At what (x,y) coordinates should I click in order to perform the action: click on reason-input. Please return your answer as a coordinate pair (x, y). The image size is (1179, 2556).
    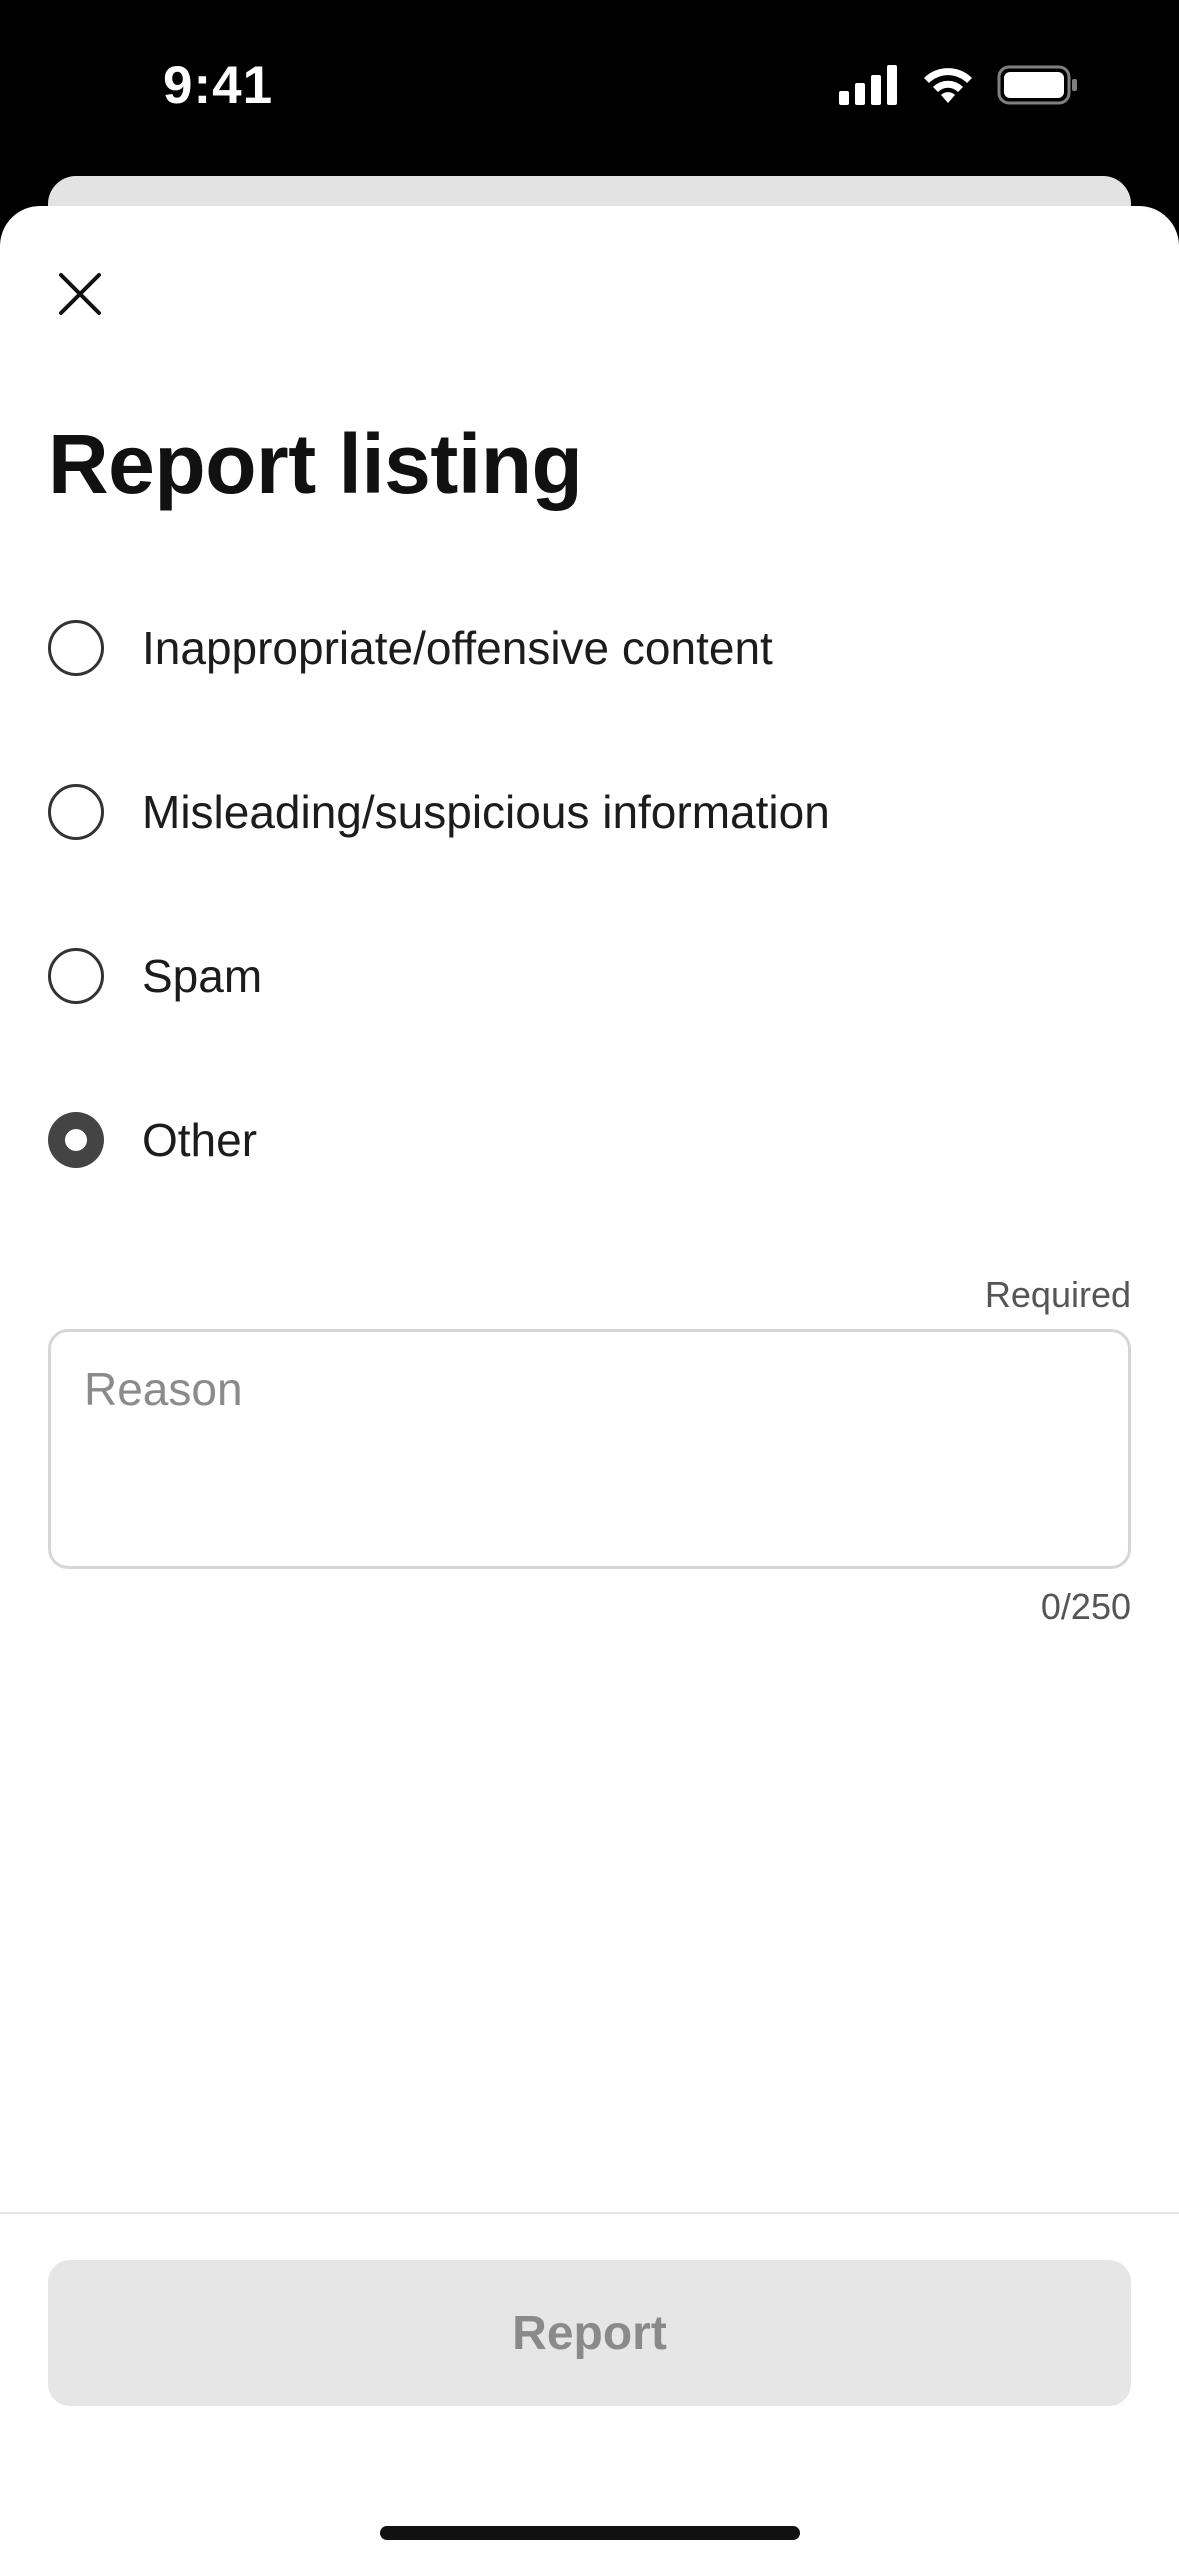
    Looking at the image, I should click on (584, 1452).